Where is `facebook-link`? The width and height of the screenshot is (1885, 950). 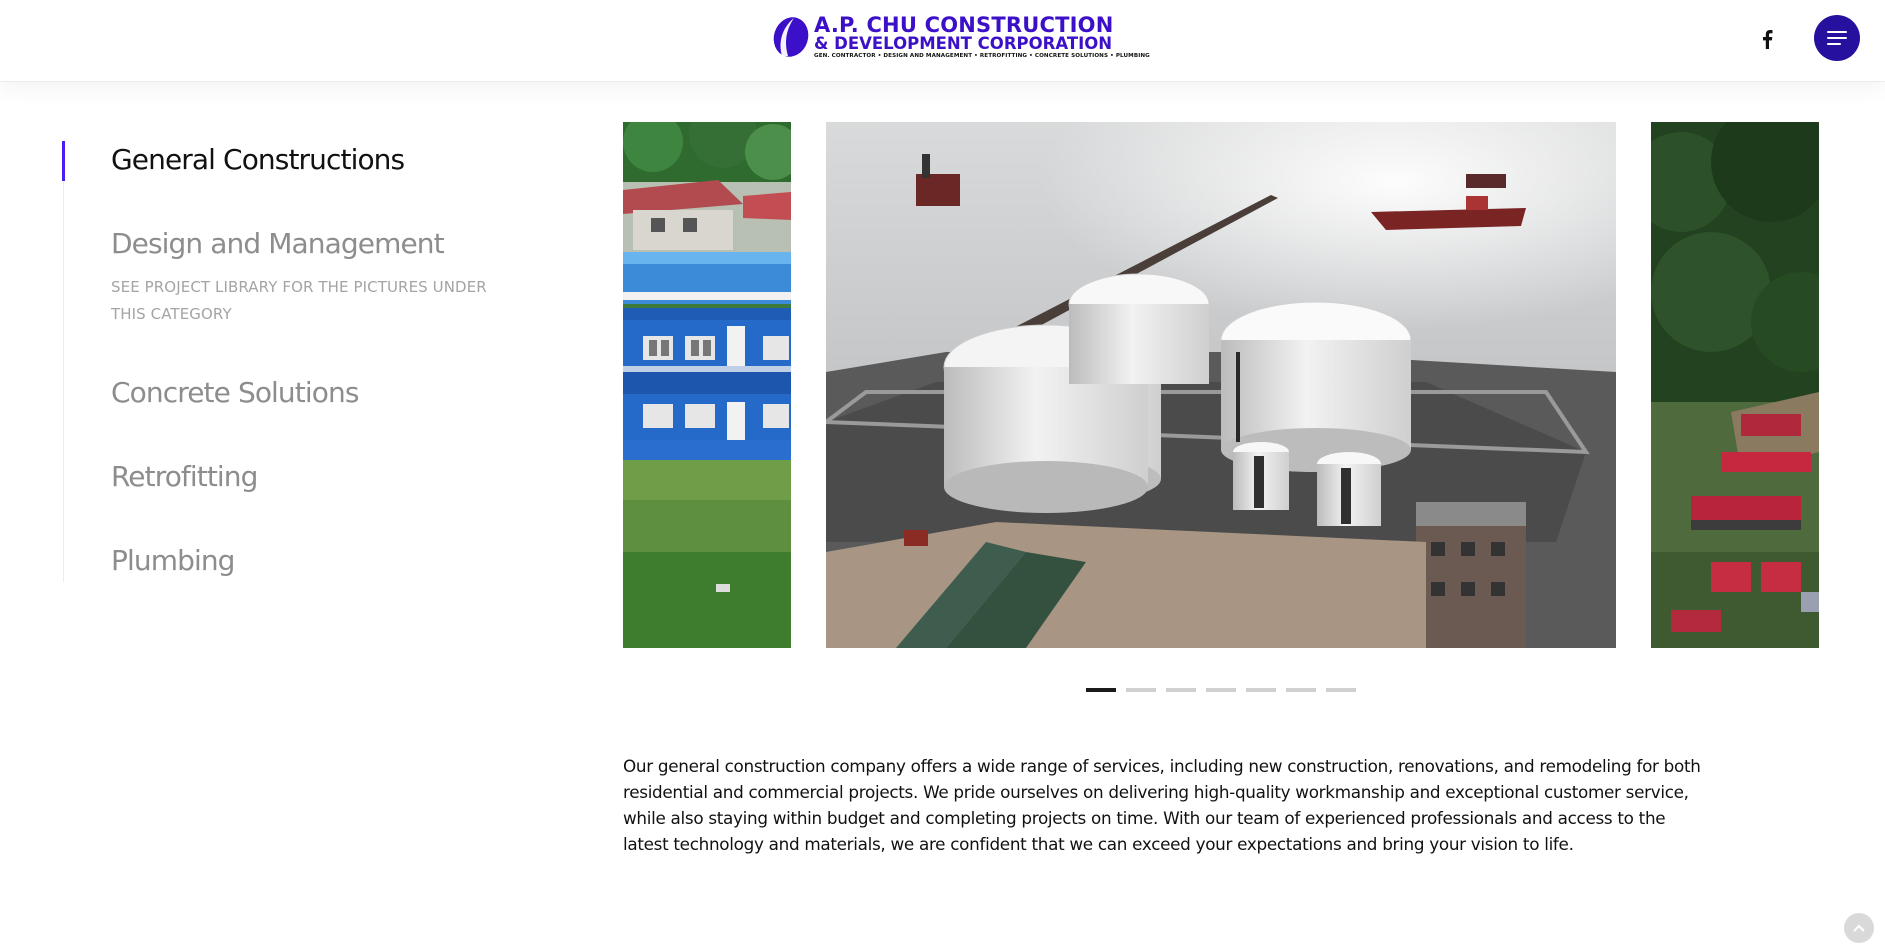
facebook-link is located at coordinates (1767, 39).